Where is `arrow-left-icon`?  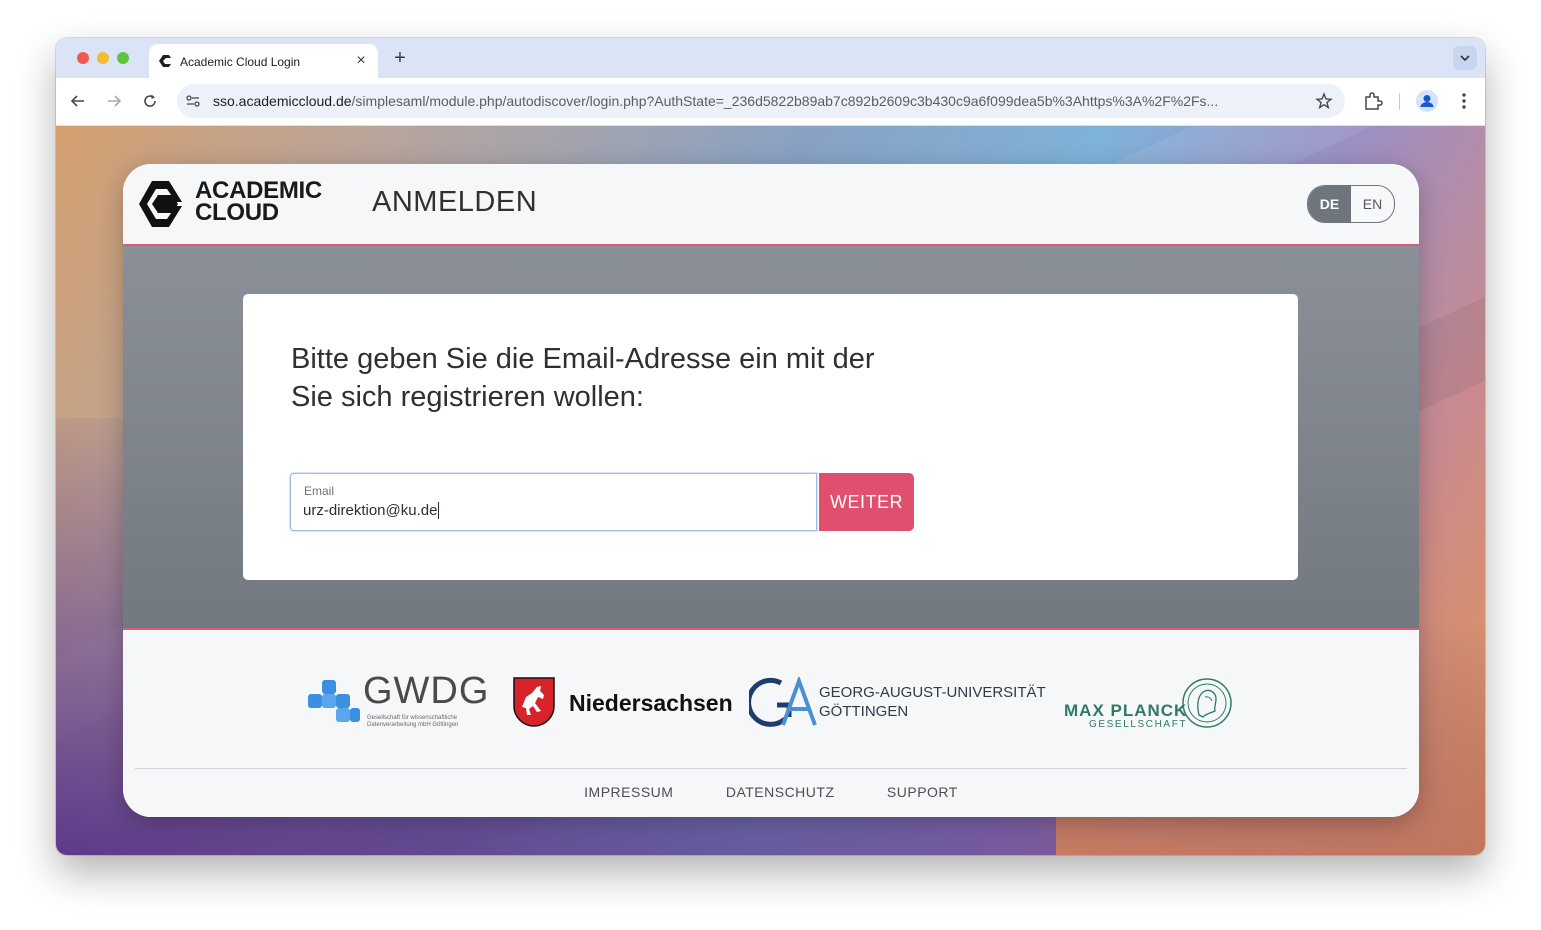
arrow-left-icon is located at coordinates (77, 101).